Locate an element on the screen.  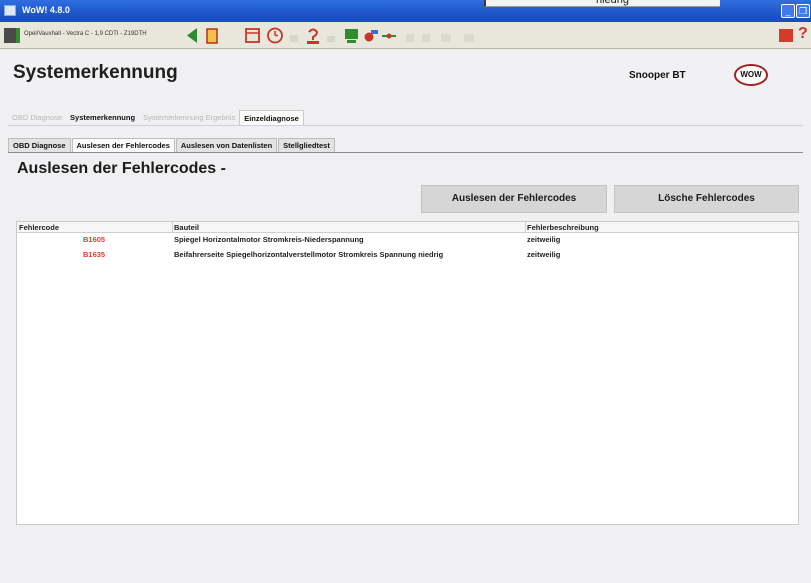
tab-systemerkennung: Systemerkennung is located at coordinates (102, 117).